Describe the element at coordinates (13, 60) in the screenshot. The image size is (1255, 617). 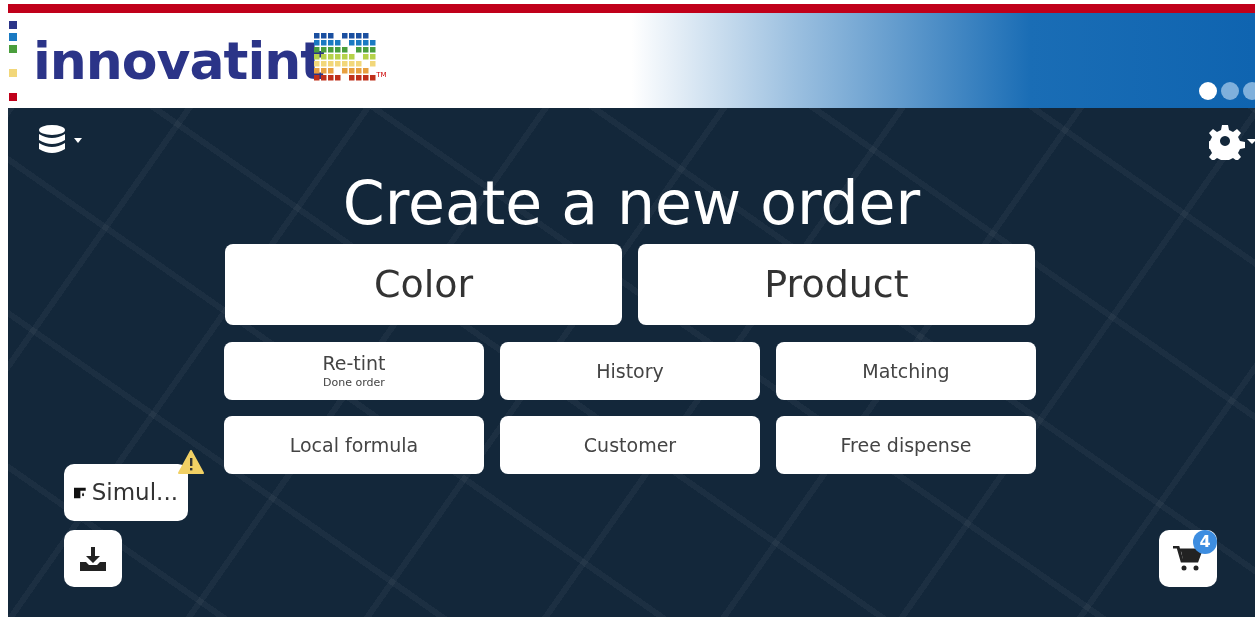
I see `color-strip-icon` at that location.